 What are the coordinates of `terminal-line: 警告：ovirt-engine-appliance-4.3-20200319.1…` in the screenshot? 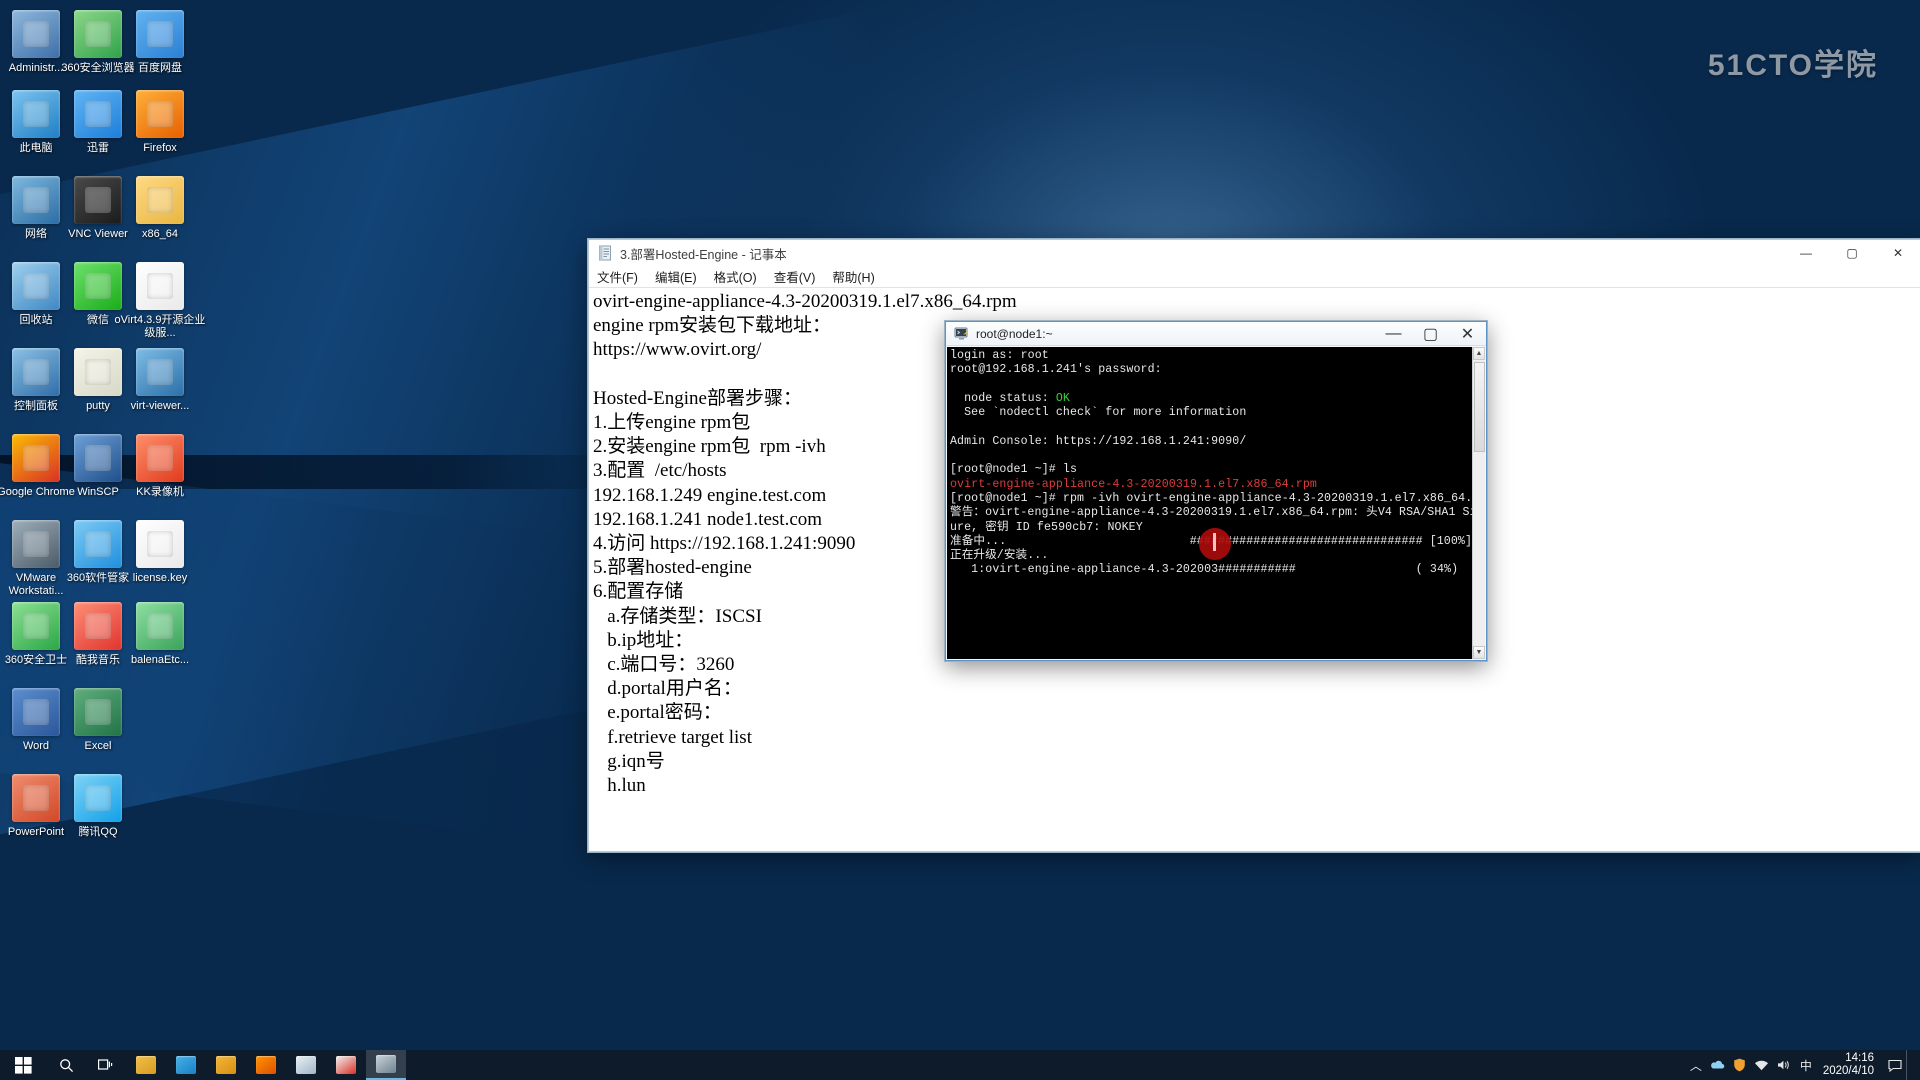 It's located at (1211, 513).